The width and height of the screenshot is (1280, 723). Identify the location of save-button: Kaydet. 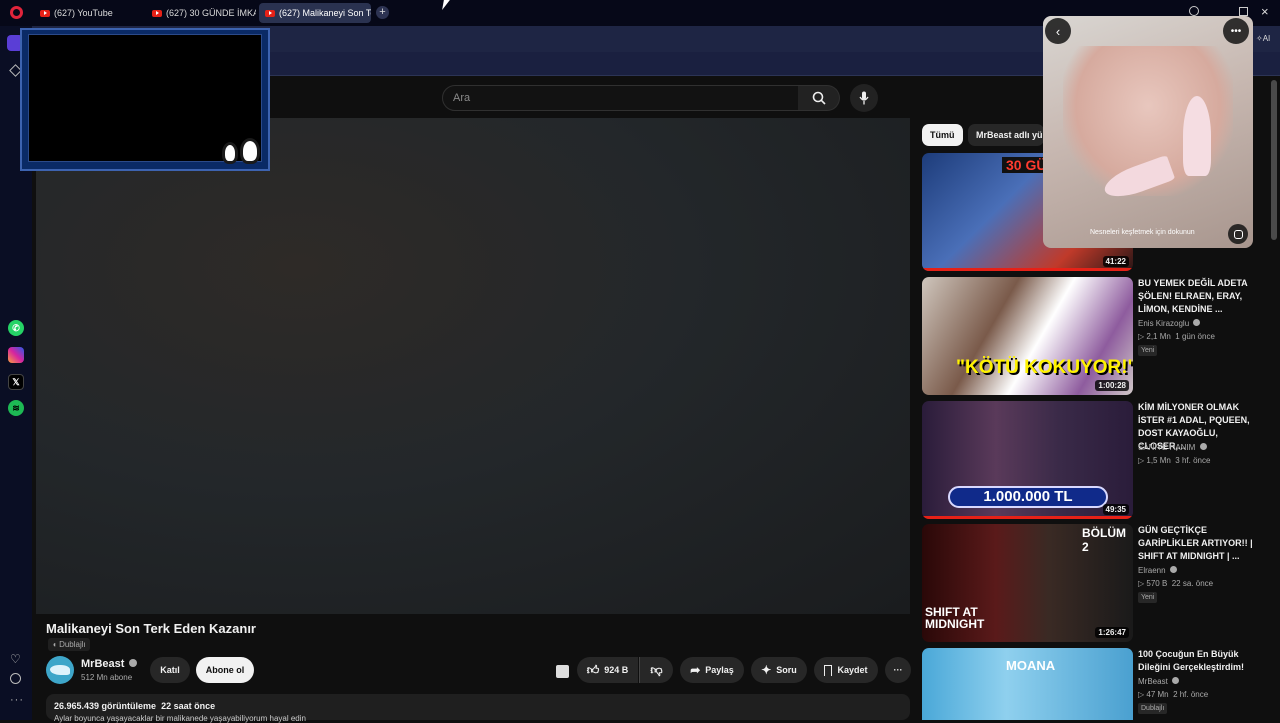
(846, 670).